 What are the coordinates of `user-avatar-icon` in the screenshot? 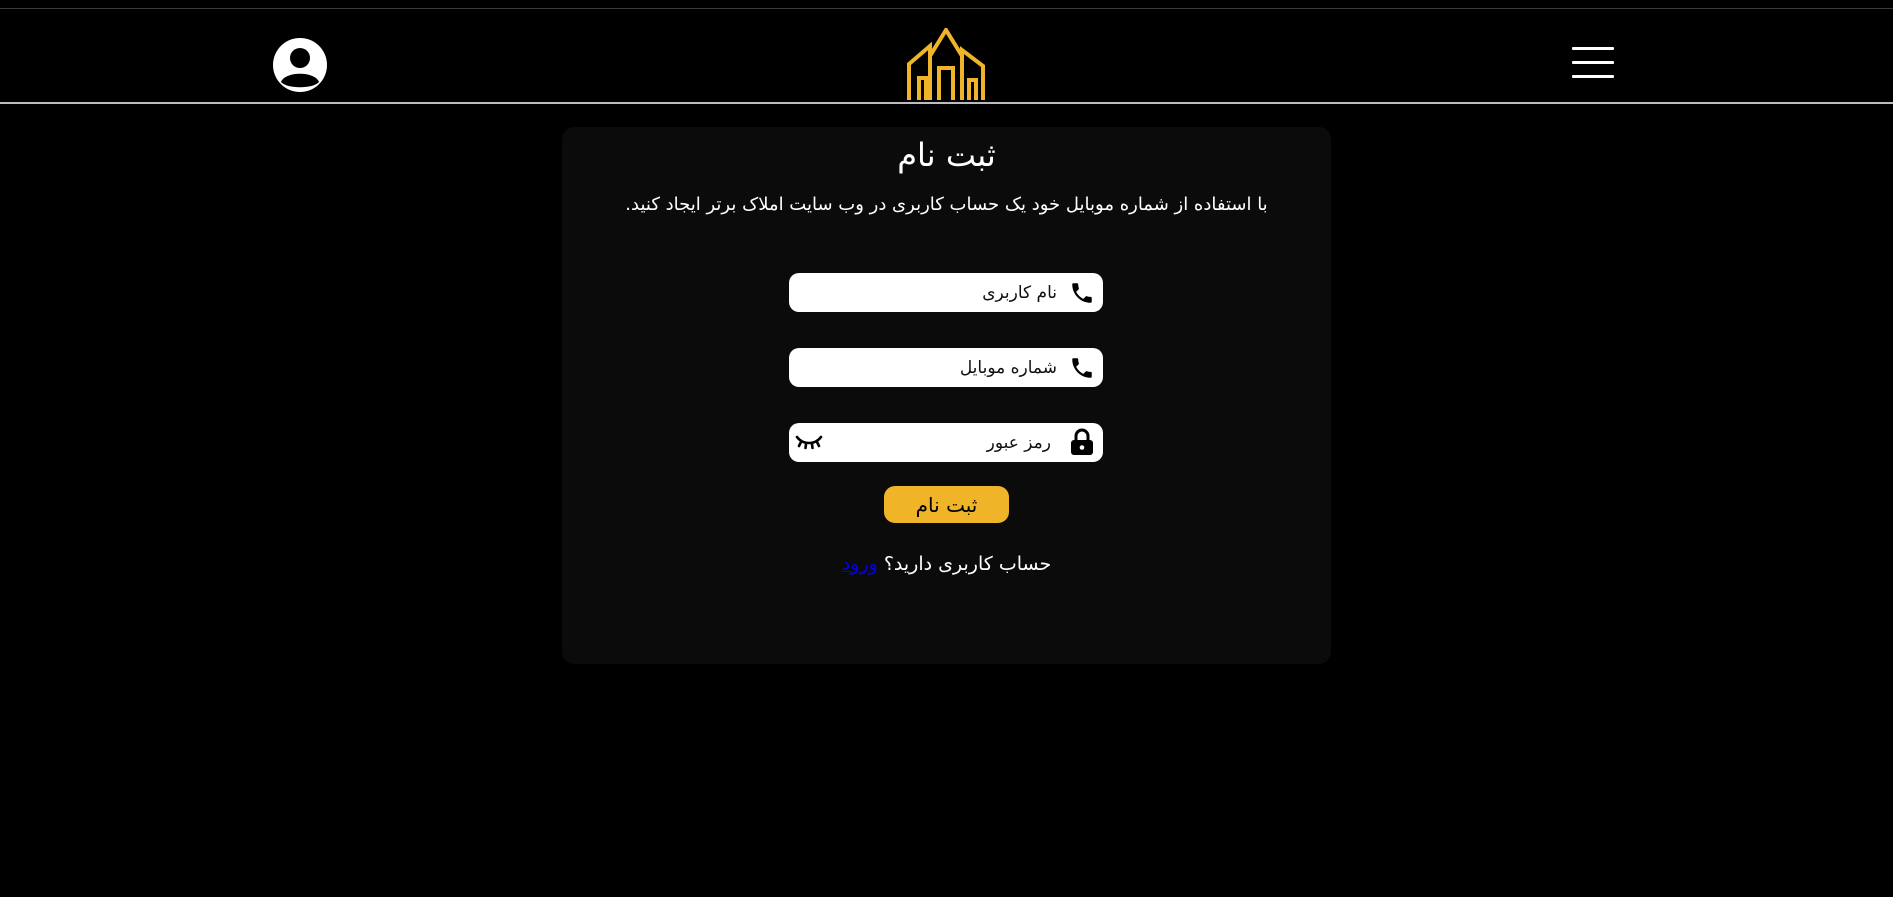 It's located at (300, 65).